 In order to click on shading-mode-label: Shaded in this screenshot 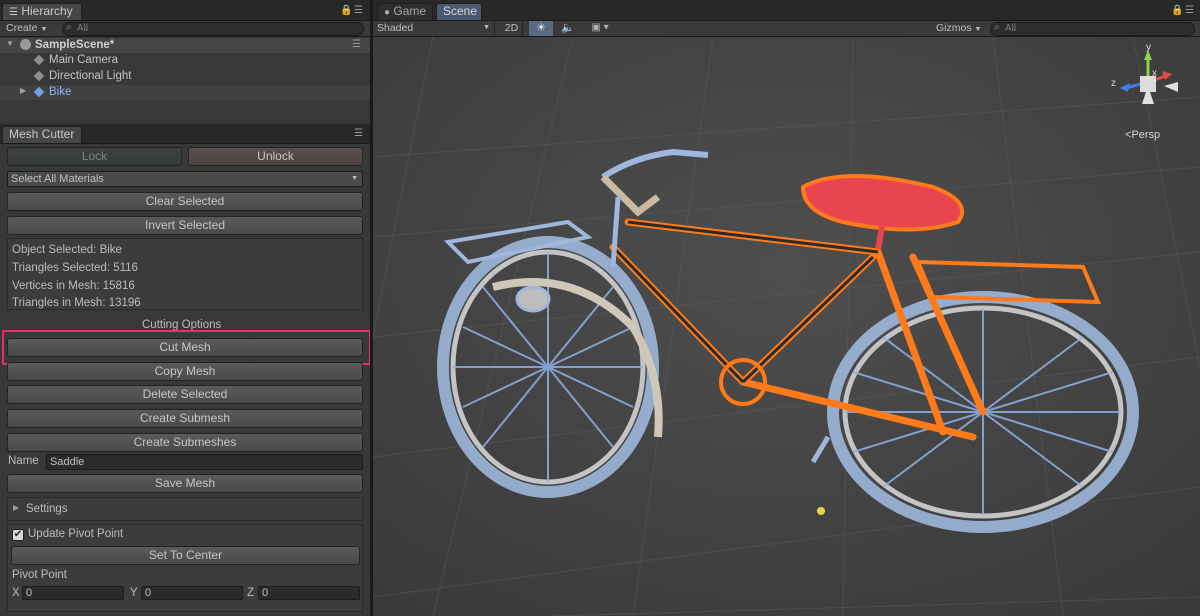, I will do `click(395, 28)`.